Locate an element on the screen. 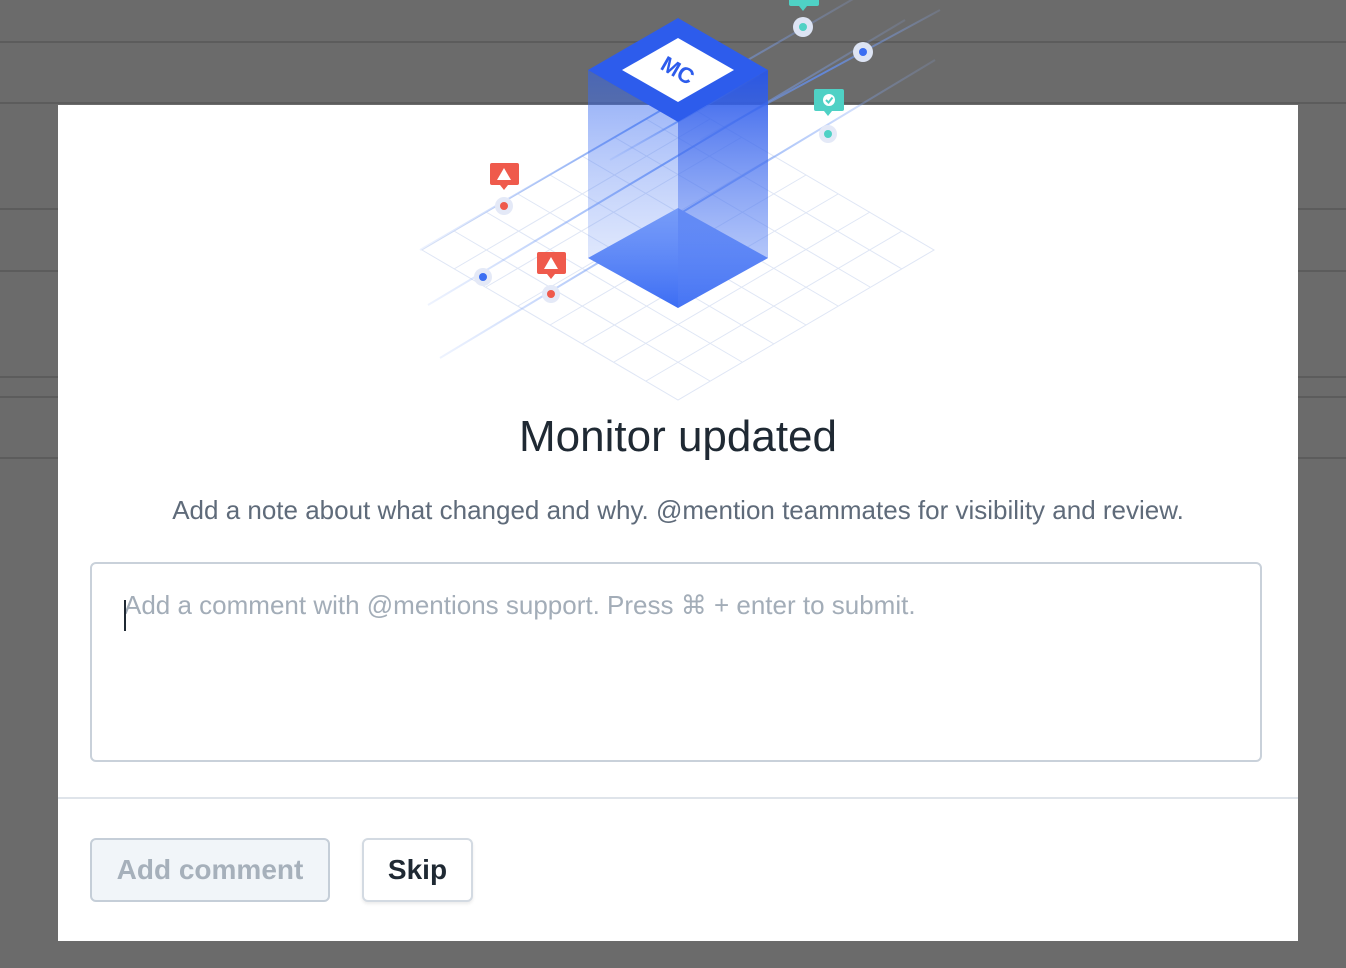  check-icon is located at coordinates (804, 18).